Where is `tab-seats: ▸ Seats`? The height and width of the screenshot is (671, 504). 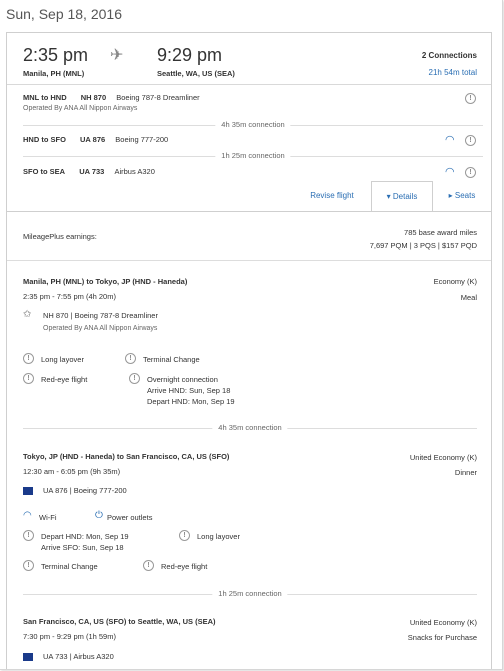 tab-seats: ▸ Seats is located at coordinates (462, 196).